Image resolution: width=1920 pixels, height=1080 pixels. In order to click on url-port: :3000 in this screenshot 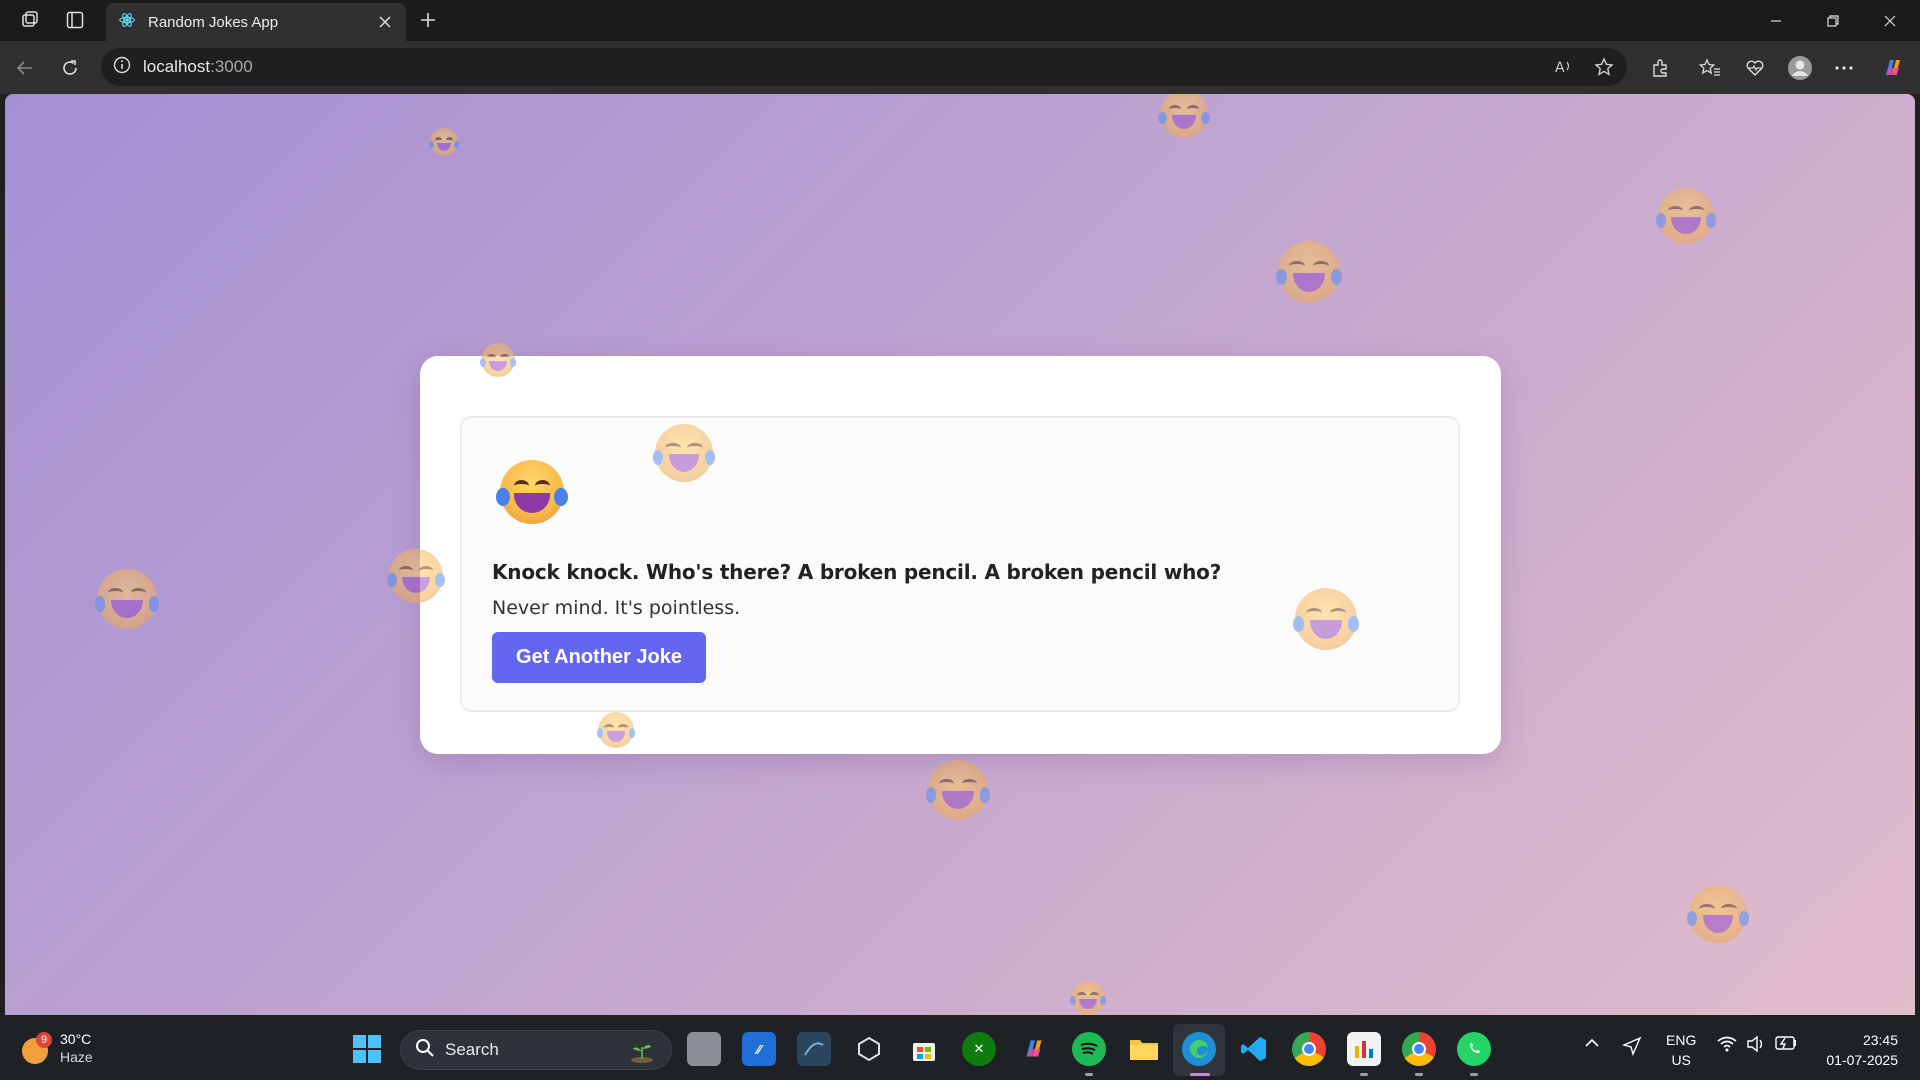, I will do `click(231, 66)`.